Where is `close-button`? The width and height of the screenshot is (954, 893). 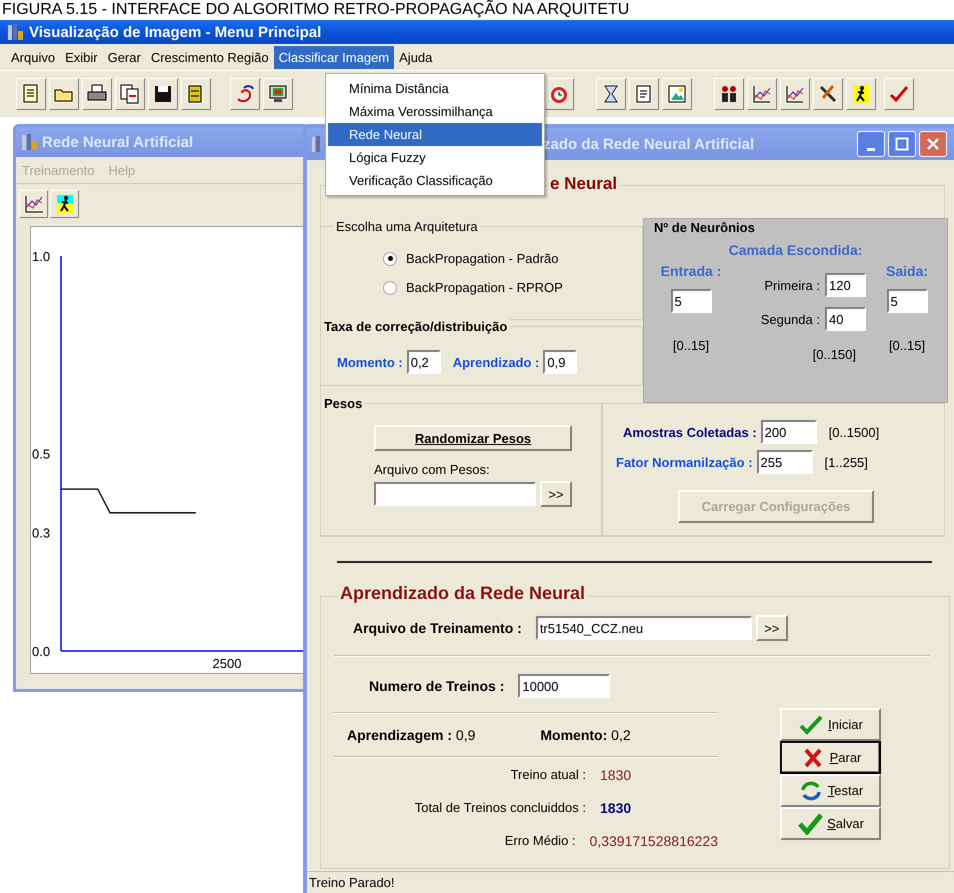 close-button is located at coordinates (933, 144).